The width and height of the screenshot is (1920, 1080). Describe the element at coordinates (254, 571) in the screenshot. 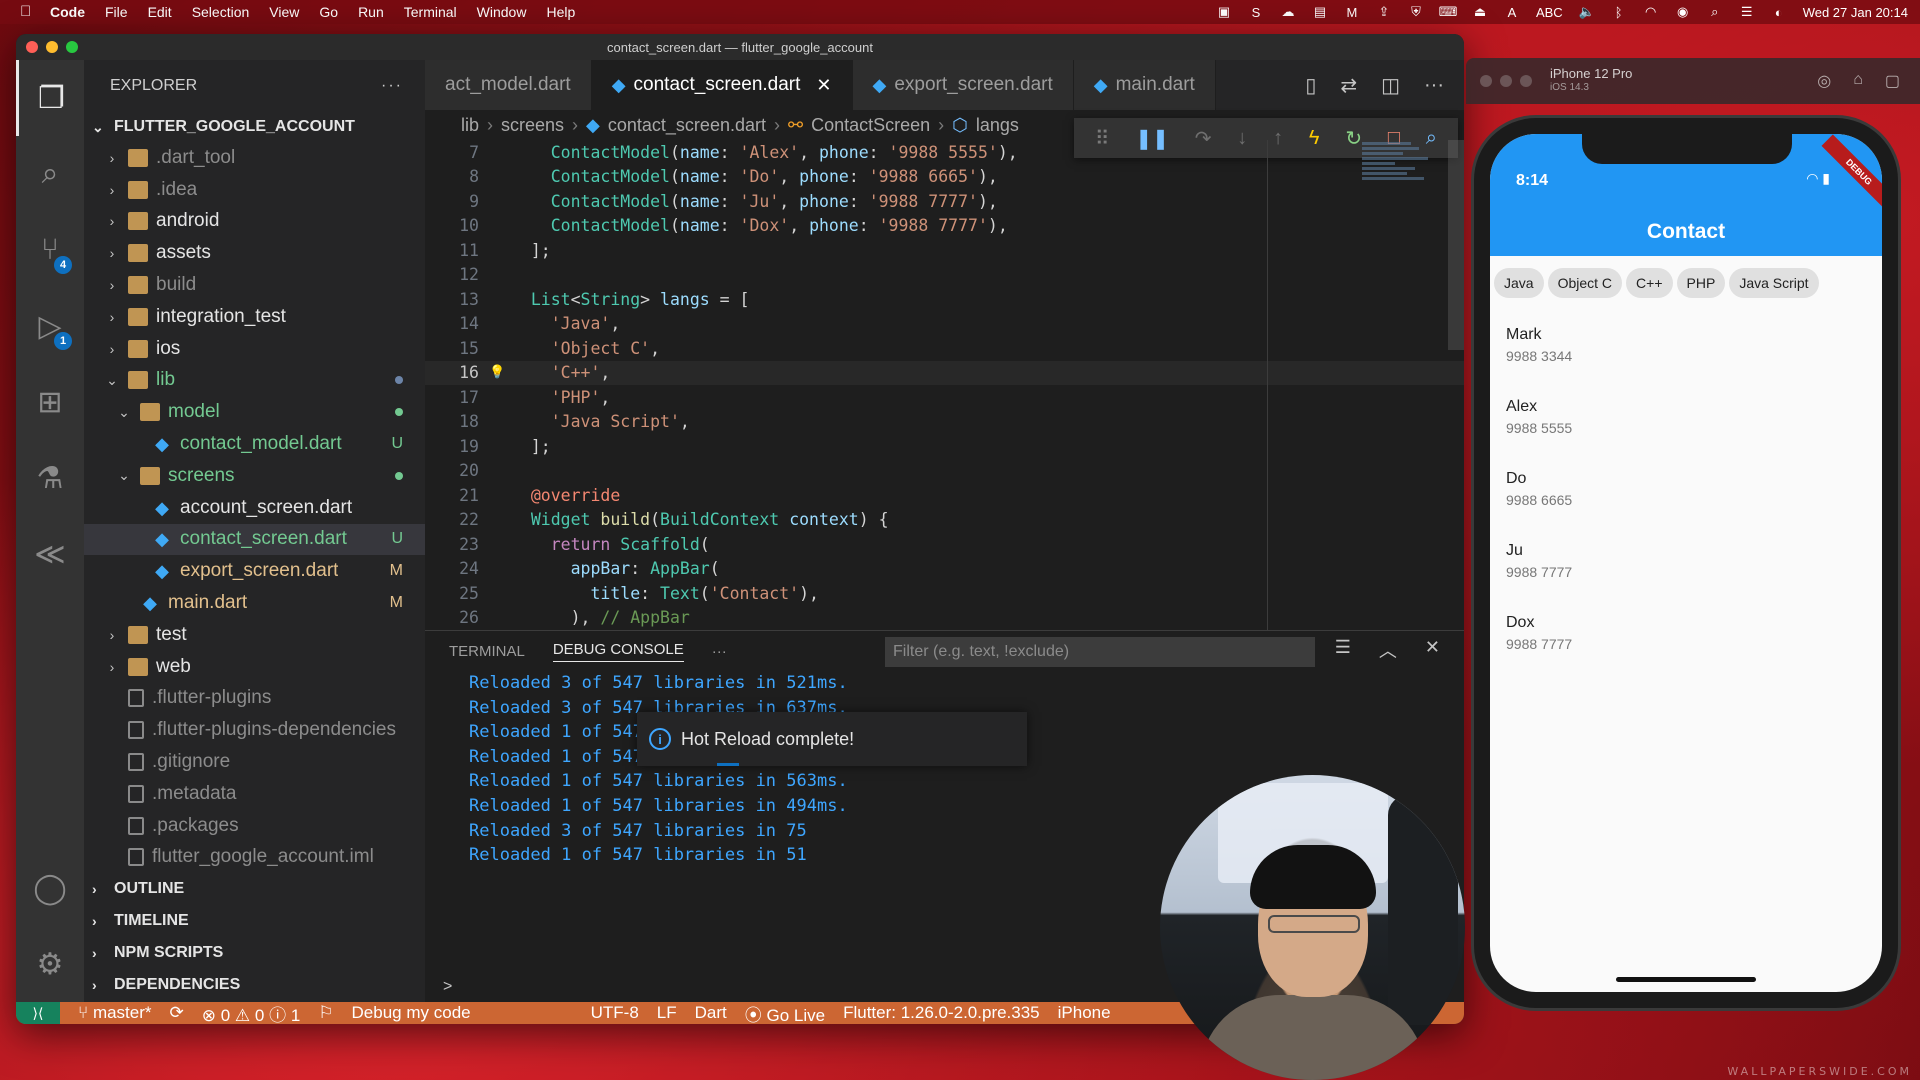

I see `tree-item: ◆ export_screen.dart M` at that location.